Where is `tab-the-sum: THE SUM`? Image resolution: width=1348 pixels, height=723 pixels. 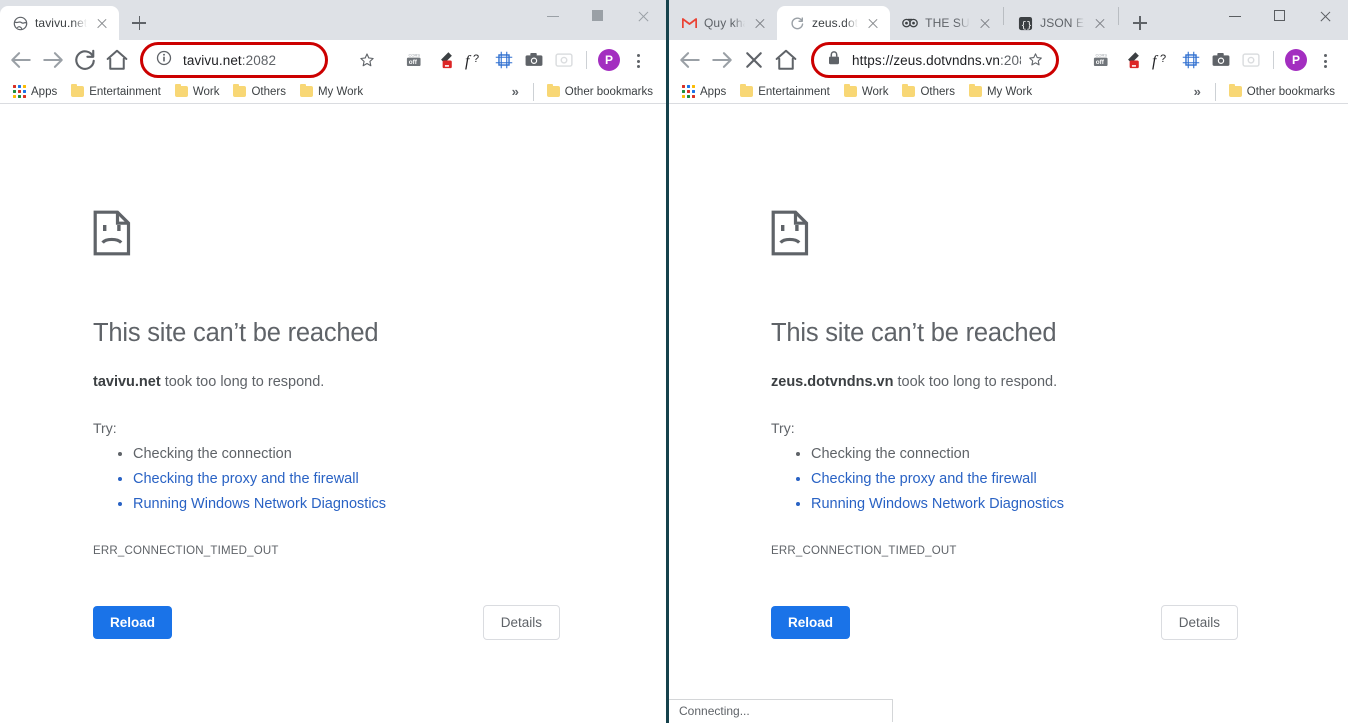 tab-the-sum: THE SUM is located at coordinates (946, 23).